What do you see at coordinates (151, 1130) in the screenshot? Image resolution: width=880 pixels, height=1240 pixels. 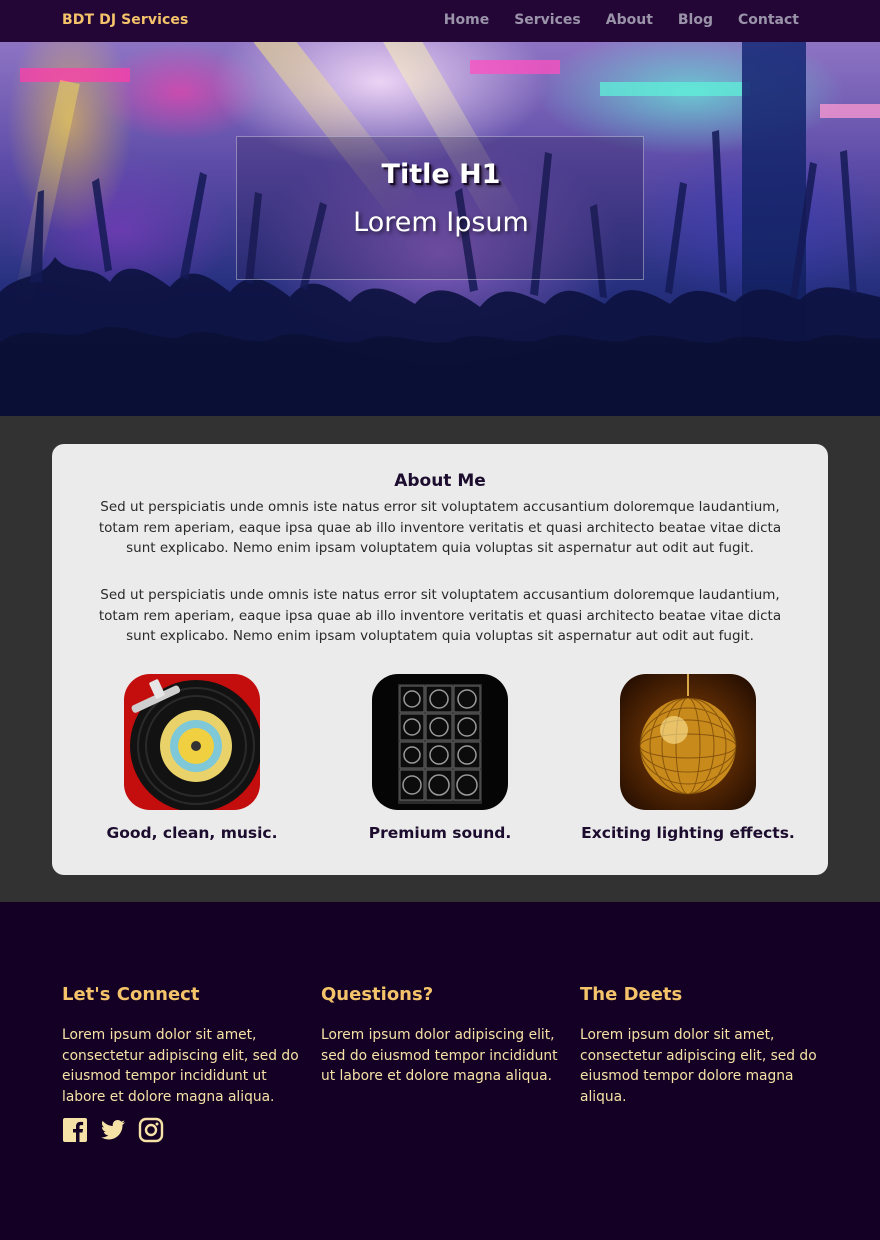 I see `instagram-icon` at bounding box center [151, 1130].